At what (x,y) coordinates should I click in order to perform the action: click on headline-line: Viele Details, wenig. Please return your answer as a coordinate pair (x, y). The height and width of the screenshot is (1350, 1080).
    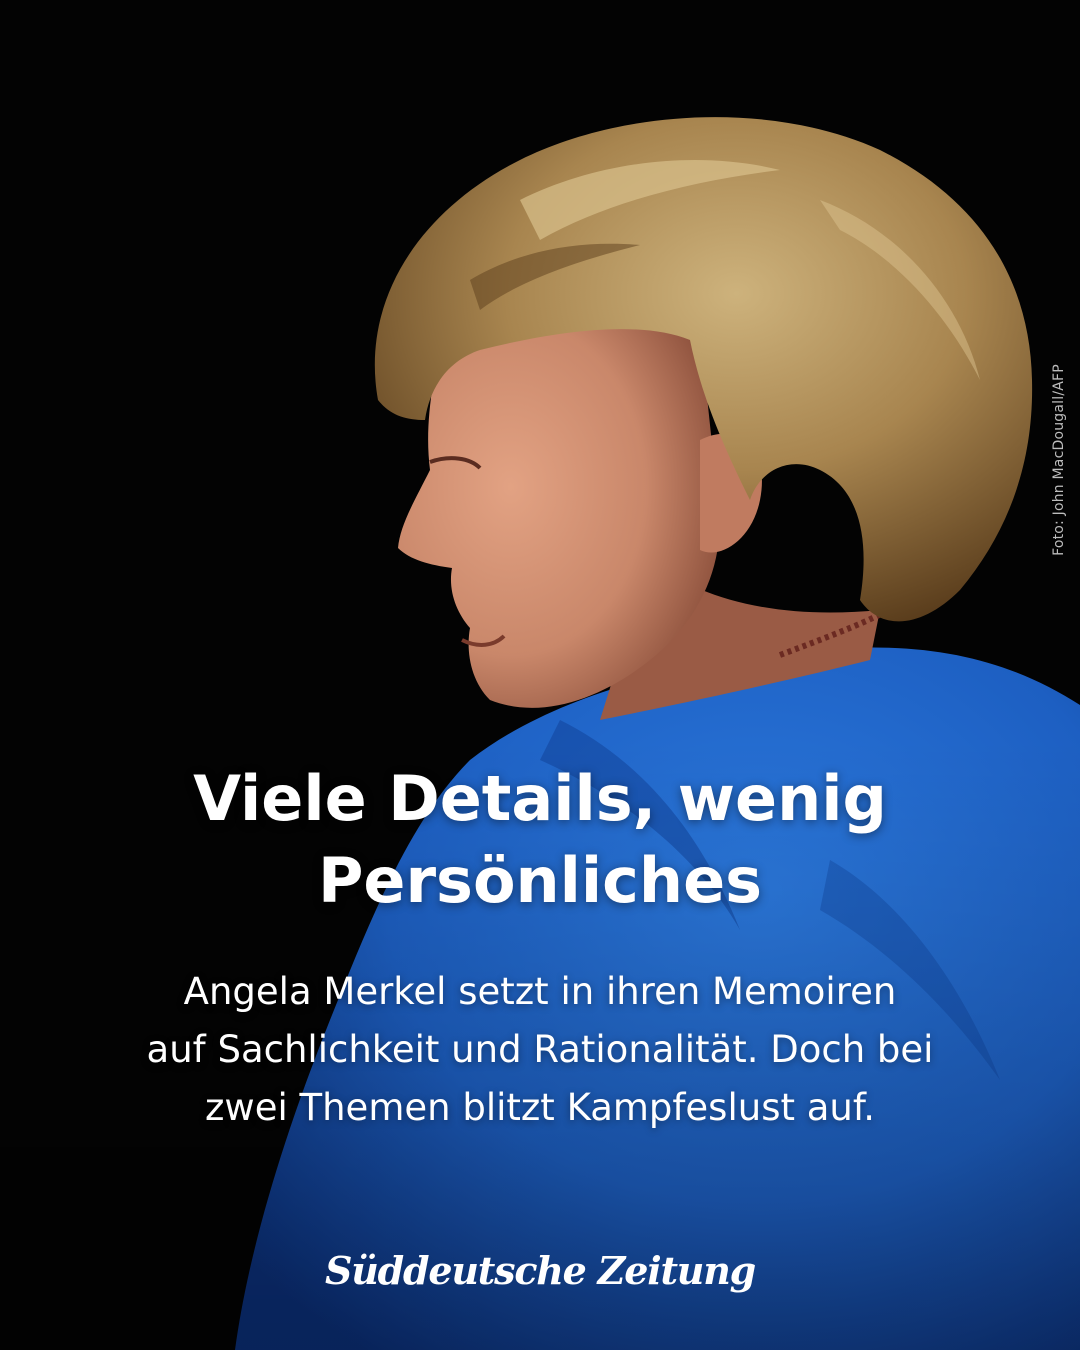
    Looking at the image, I should click on (540, 798).